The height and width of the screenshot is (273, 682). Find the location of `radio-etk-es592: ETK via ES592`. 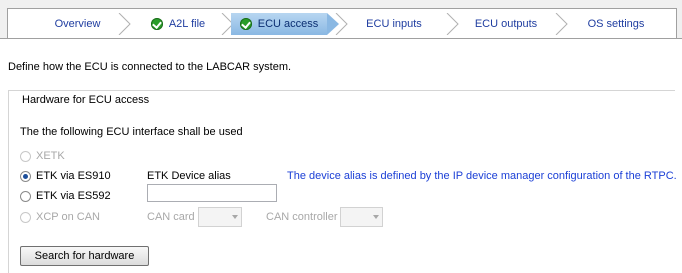

radio-etk-es592: ETK via ES592 is located at coordinates (65, 196).